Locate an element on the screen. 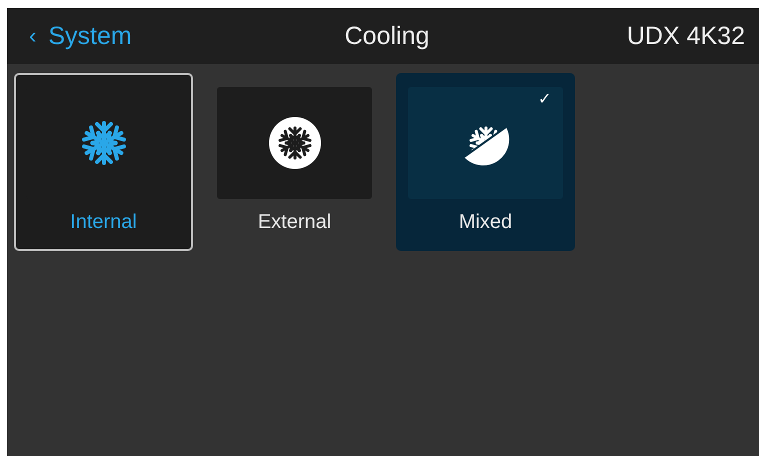 Image resolution: width=759 pixels, height=456 pixels. back-button: ‹ System is located at coordinates (80, 36).